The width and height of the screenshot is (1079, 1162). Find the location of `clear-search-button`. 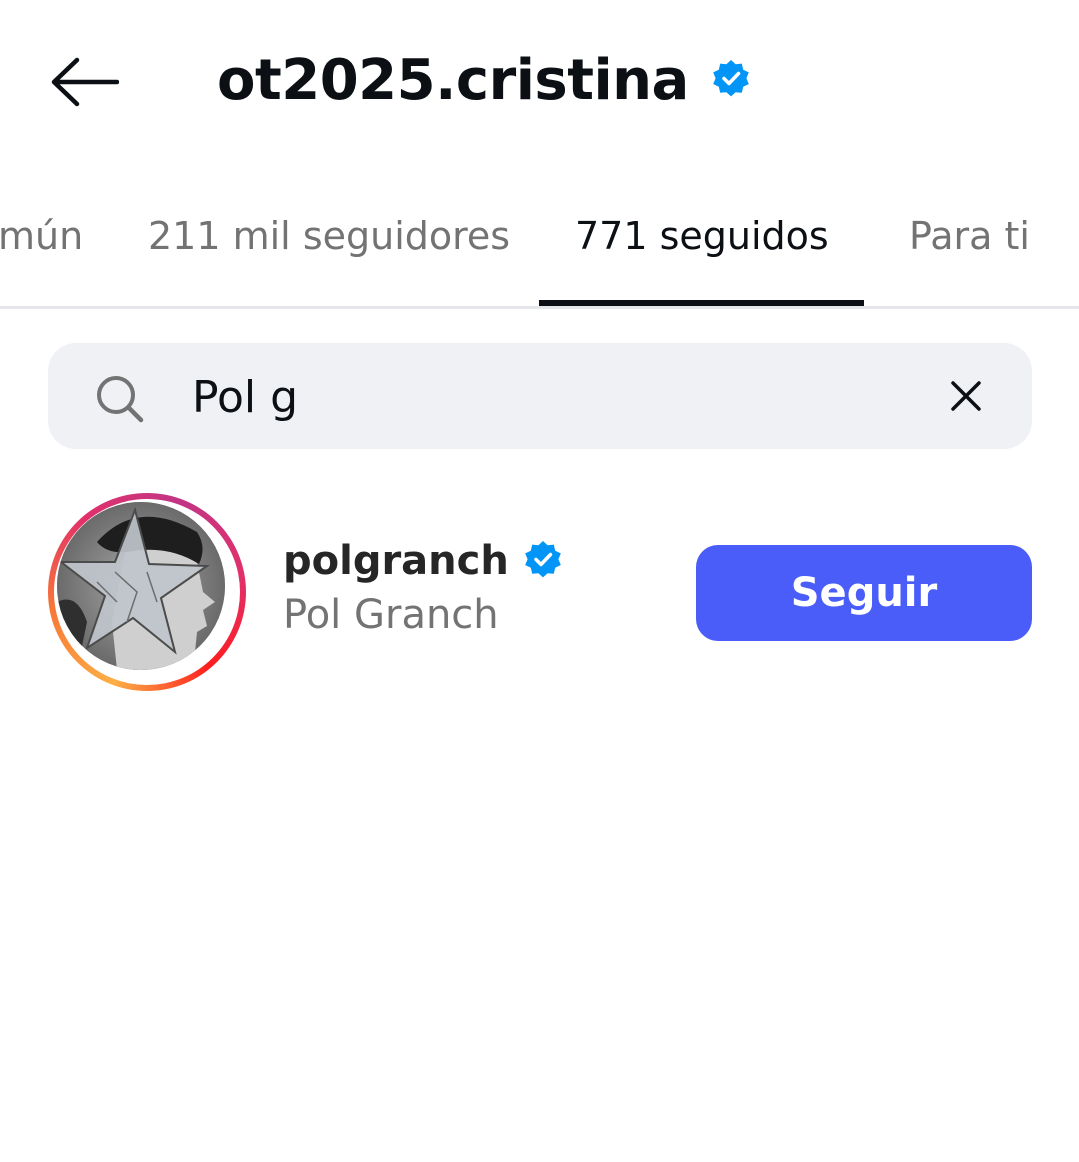

clear-search-button is located at coordinates (966, 396).